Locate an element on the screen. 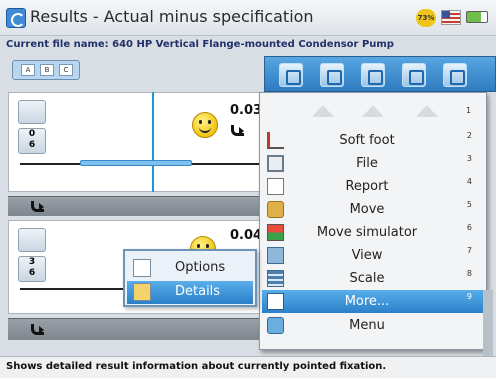 The height and width of the screenshot is (378, 496). view-toggle-b: B is located at coordinates (47, 70).